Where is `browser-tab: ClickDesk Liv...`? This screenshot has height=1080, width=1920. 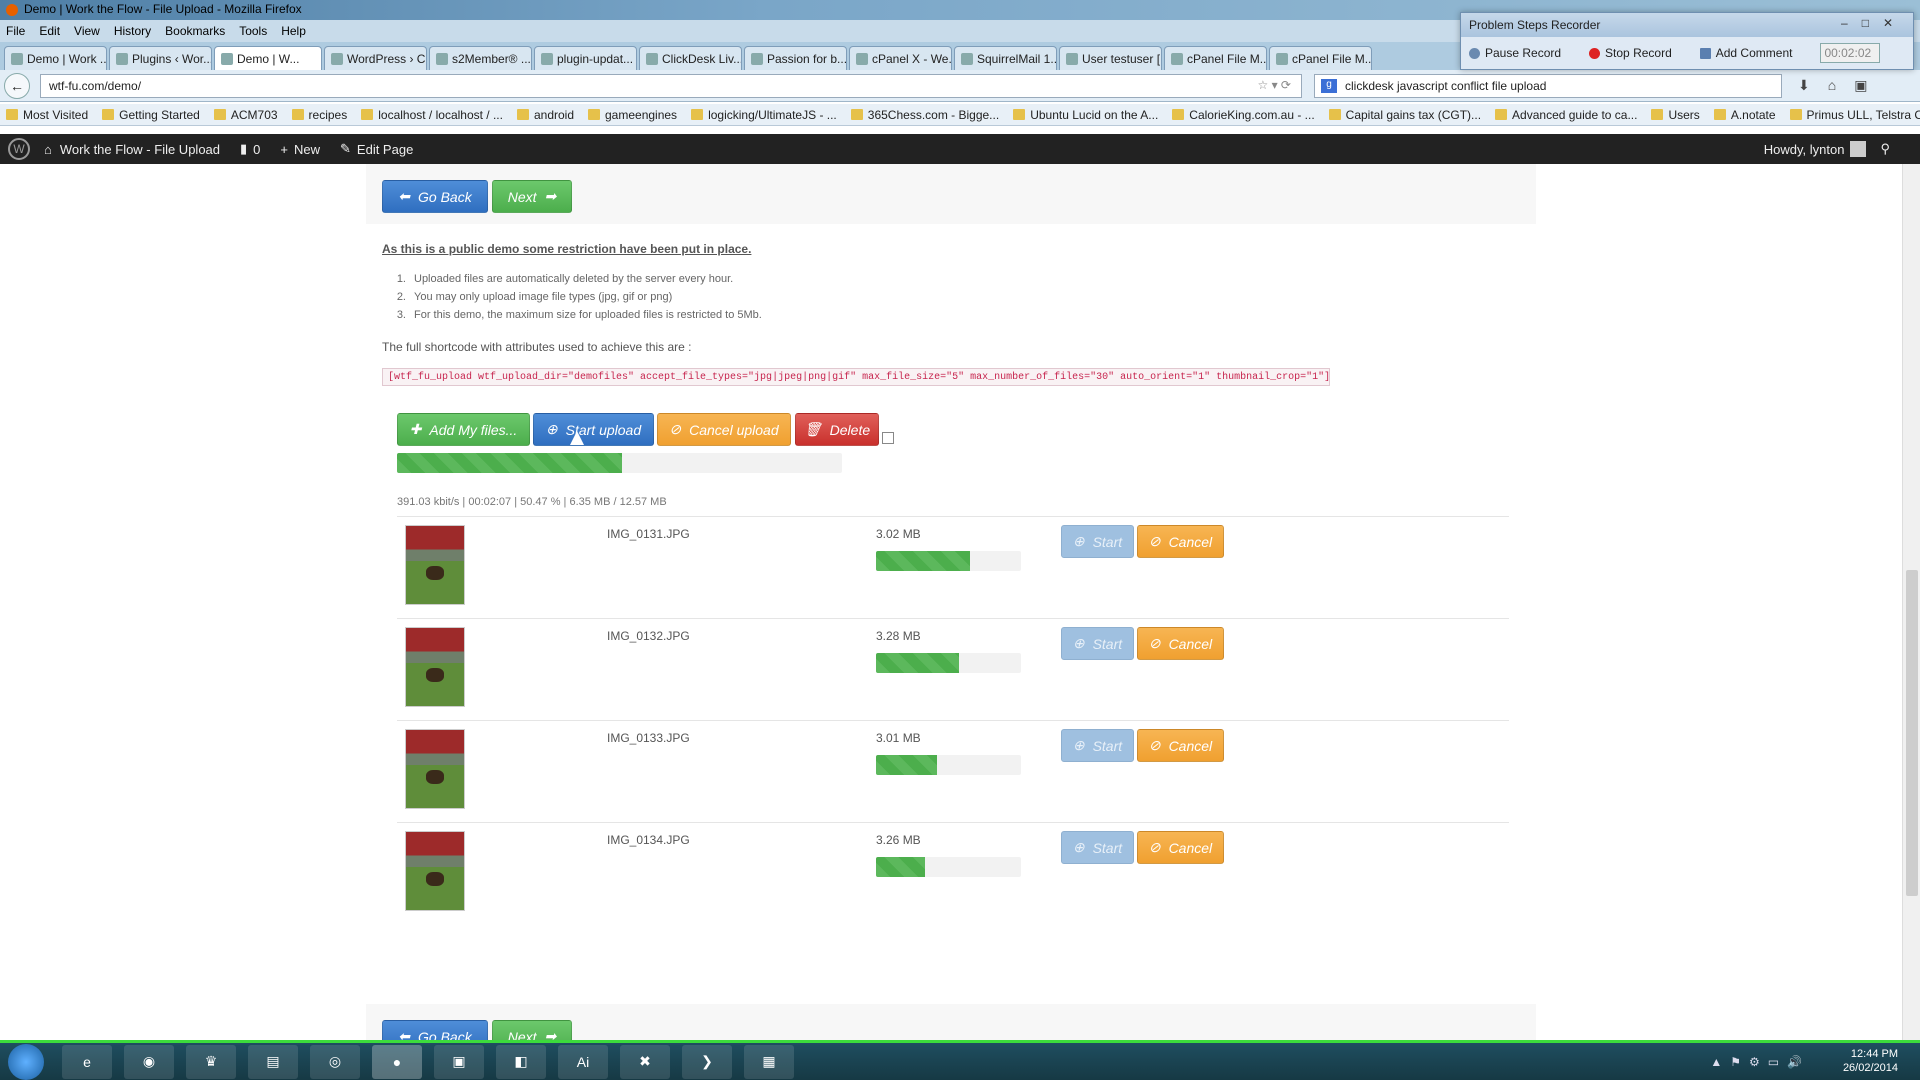
browser-tab: ClickDesk Liv... is located at coordinates (690, 58).